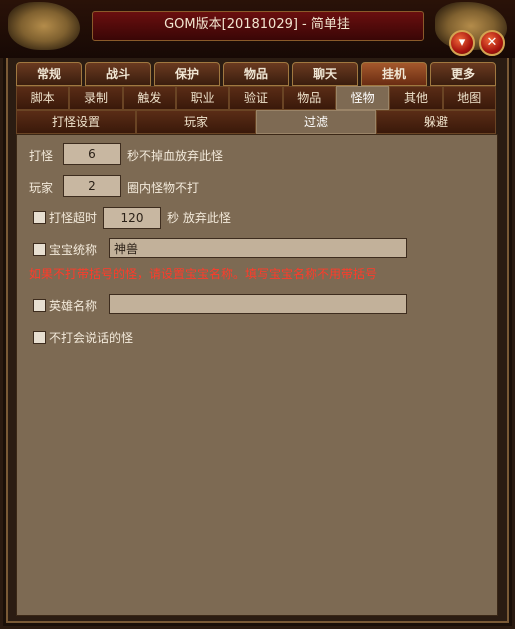 This screenshot has height=629, width=515. I want to click on timeout-checkbox, so click(39, 217).